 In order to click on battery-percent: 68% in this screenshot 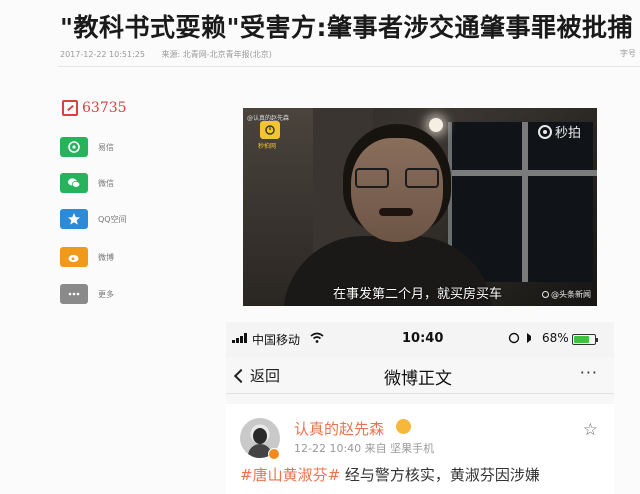, I will do `click(555, 338)`.